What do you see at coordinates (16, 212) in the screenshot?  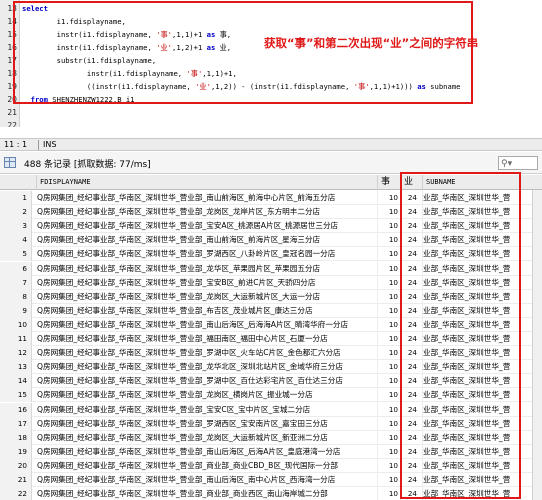 I see `row-number-cell: 2` at bounding box center [16, 212].